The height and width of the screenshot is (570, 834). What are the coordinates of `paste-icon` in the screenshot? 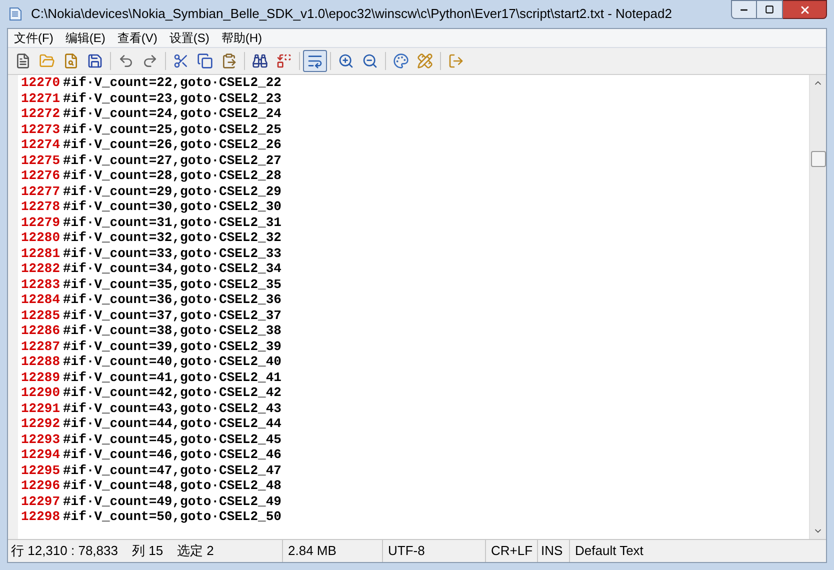 It's located at (229, 61).